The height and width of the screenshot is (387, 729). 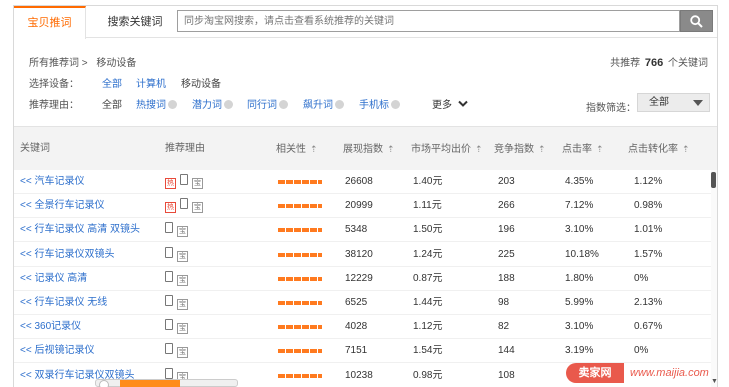 I want to click on search-button, so click(x=696, y=21).